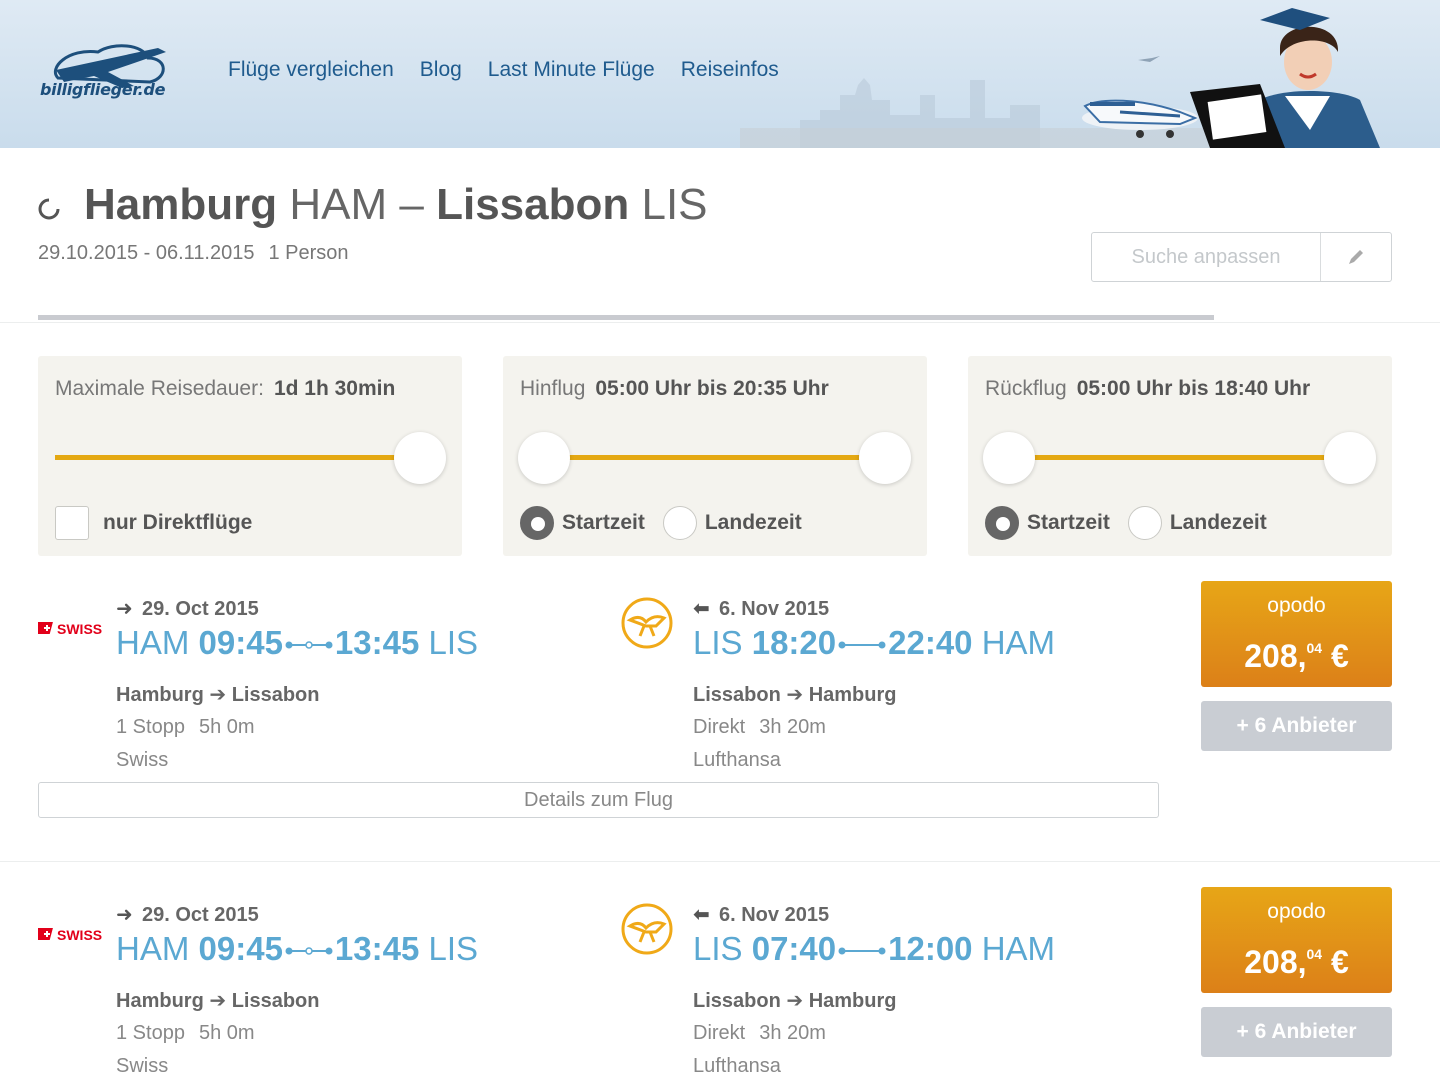 This screenshot has height=1084, width=1440. Describe the element at coordinates (1179, 457) in the screenshot. I see `return-slider-track` at that location.